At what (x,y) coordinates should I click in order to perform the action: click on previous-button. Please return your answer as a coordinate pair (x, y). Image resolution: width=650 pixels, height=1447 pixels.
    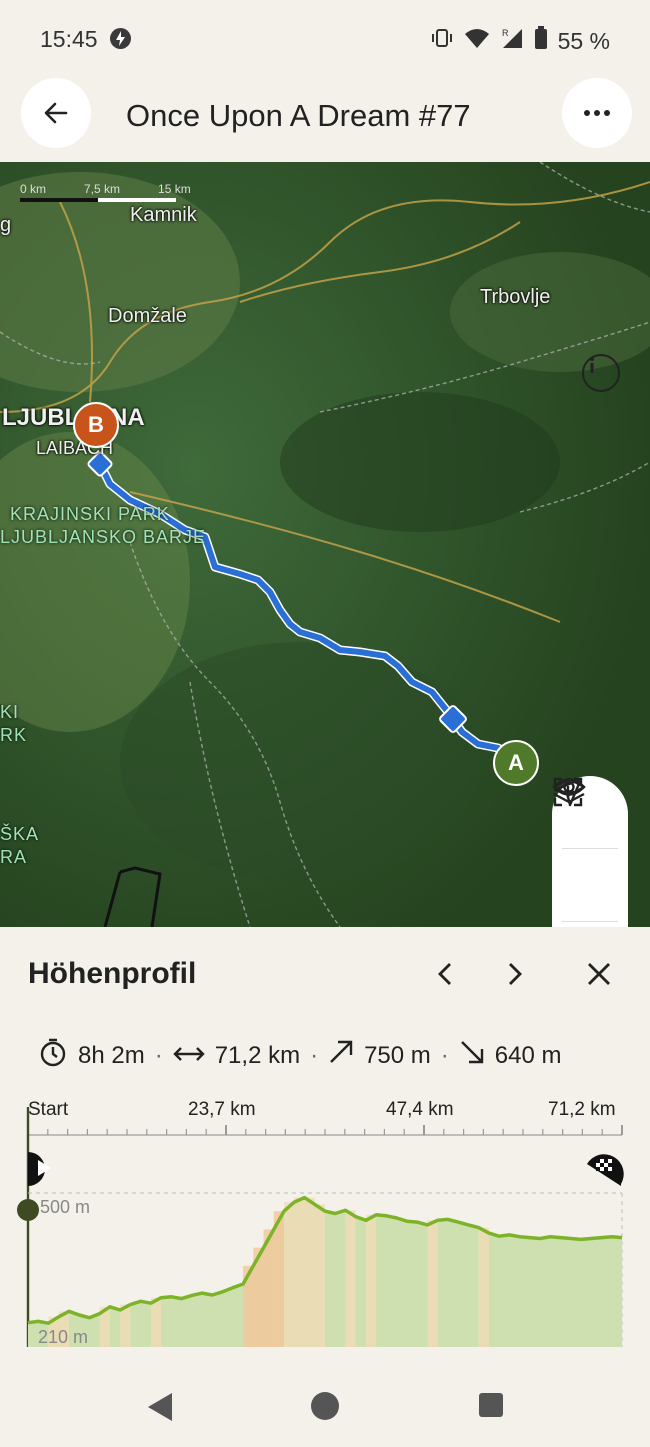
    Looking at the image, I should click on (445, 977).